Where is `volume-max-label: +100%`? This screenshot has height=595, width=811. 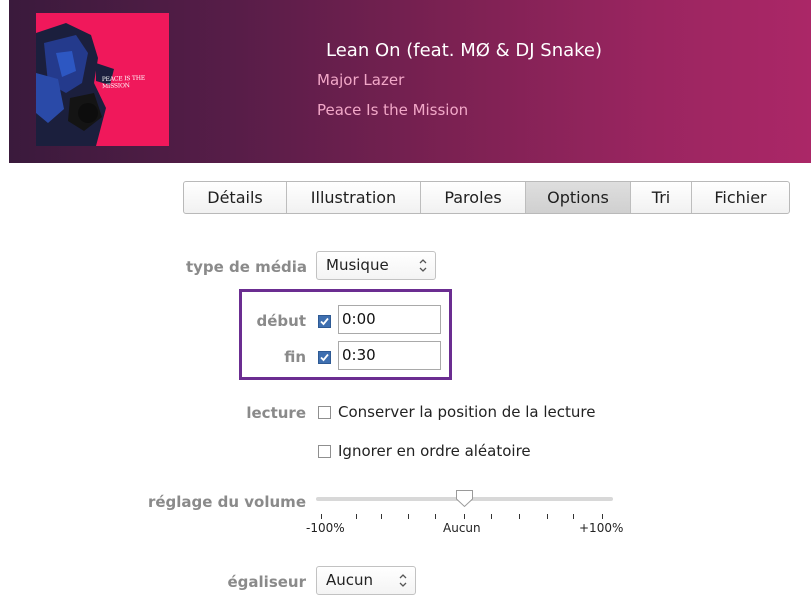 volume-max-label: +100% is located at coordinates (601, 528).